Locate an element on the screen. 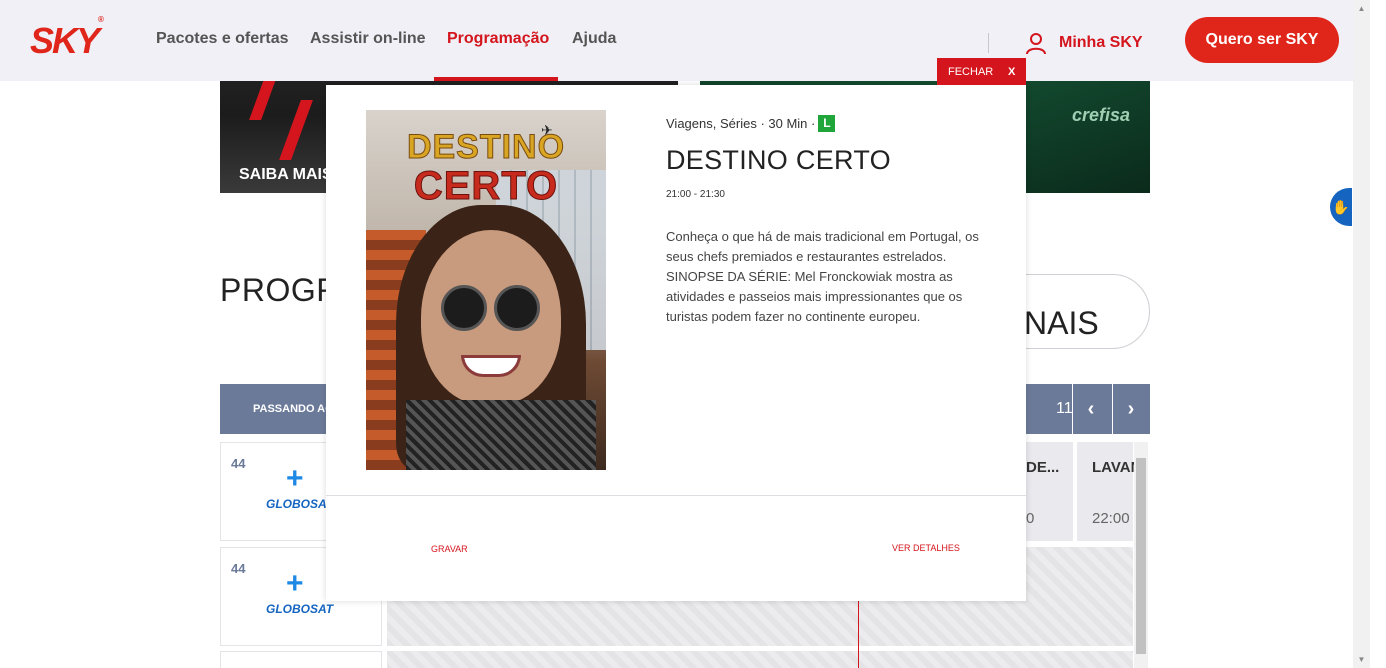 The width and height of the screenshot is (1386, 668). program-duration: 30 Min is located at coordinates (788, 123).